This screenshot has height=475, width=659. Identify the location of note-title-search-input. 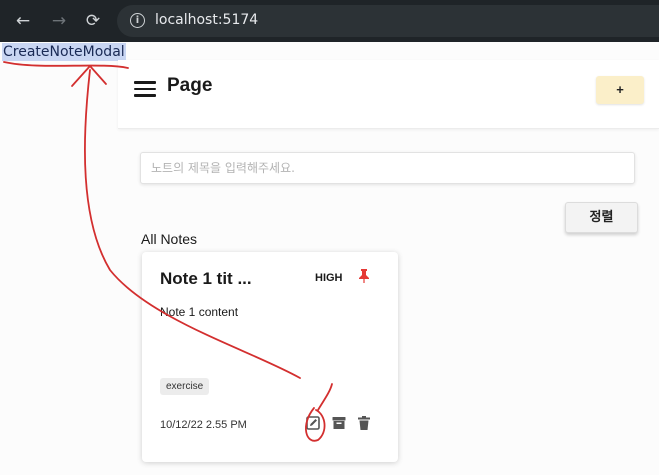
(387, 168).